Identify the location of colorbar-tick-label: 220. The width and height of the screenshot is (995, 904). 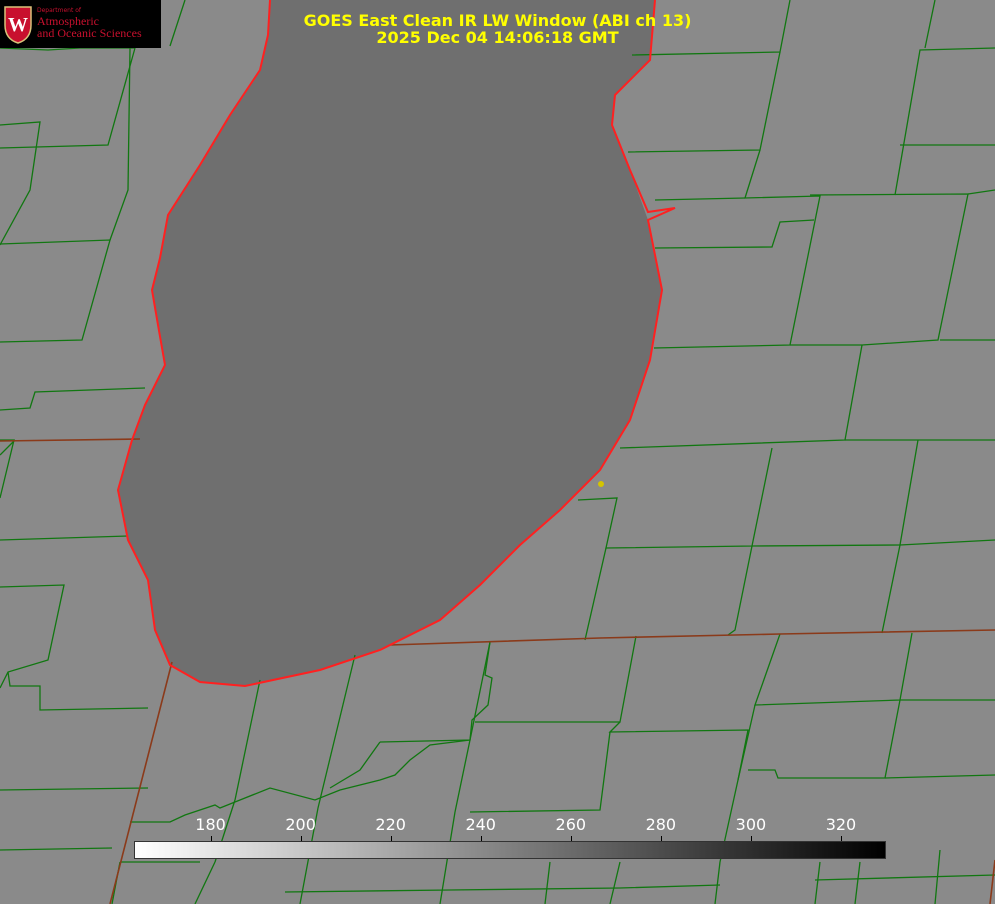
(390, 824).